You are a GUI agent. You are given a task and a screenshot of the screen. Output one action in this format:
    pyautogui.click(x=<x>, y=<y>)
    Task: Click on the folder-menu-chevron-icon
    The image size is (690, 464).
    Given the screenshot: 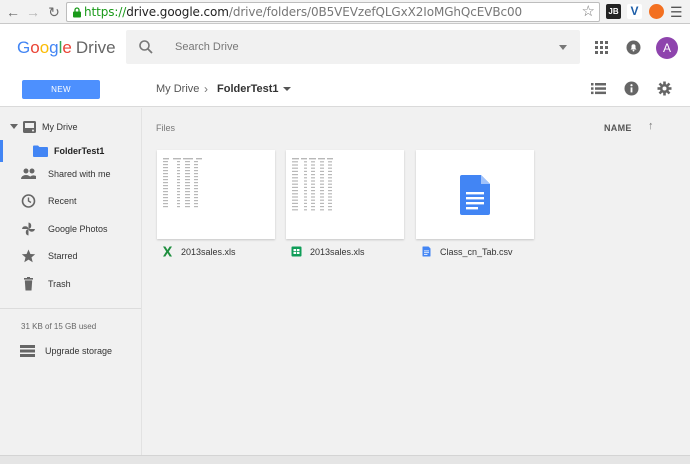 What is the action you would take?
    pyautogui.click(x=287, y=89)
    